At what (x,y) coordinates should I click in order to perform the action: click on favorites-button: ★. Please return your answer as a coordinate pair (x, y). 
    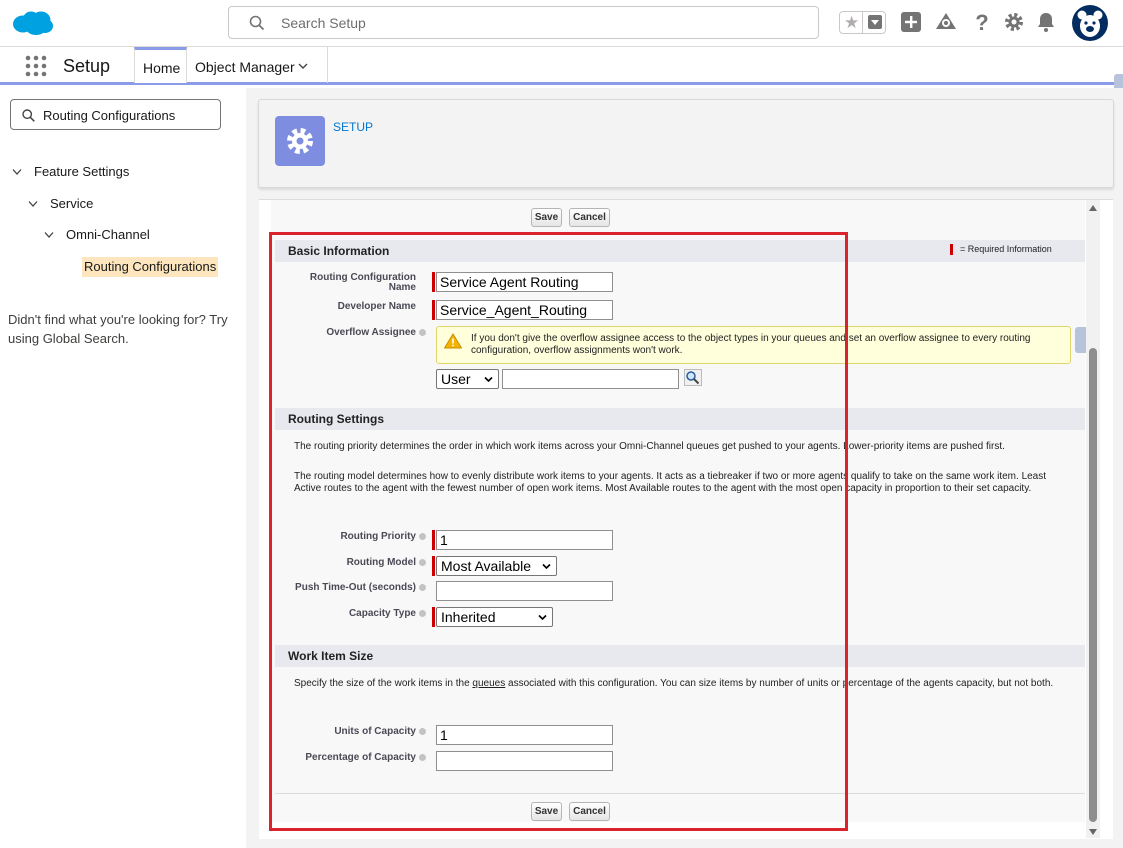
    Looking at the image, I should click on (862, 22).